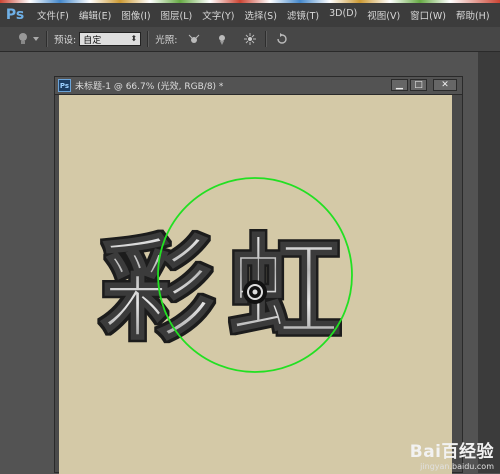 This screenshot has height=474, width=500. What do you see at coordinates (134, 38) in the screenshot?
I see `select-arrow-icon: ⬍` at bounding box center [134, 38].